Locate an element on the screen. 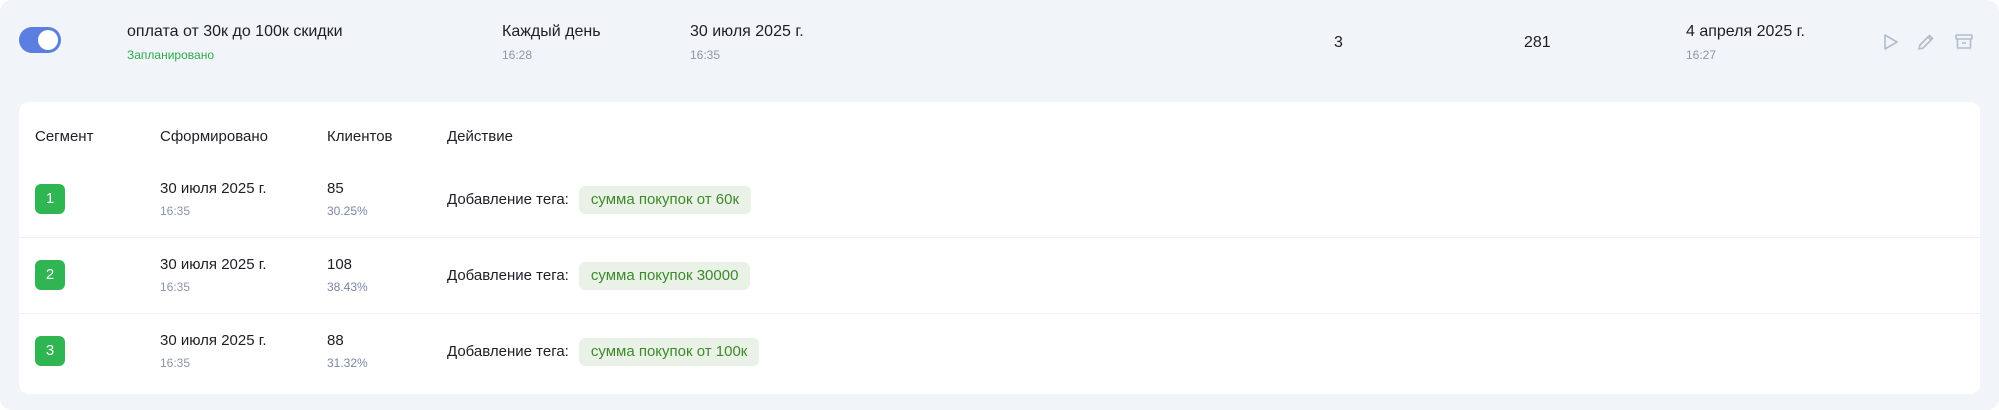 The width and height of the screenshot is (1999, 410). segment-badge: 2 is located at coordinates (50, 275).